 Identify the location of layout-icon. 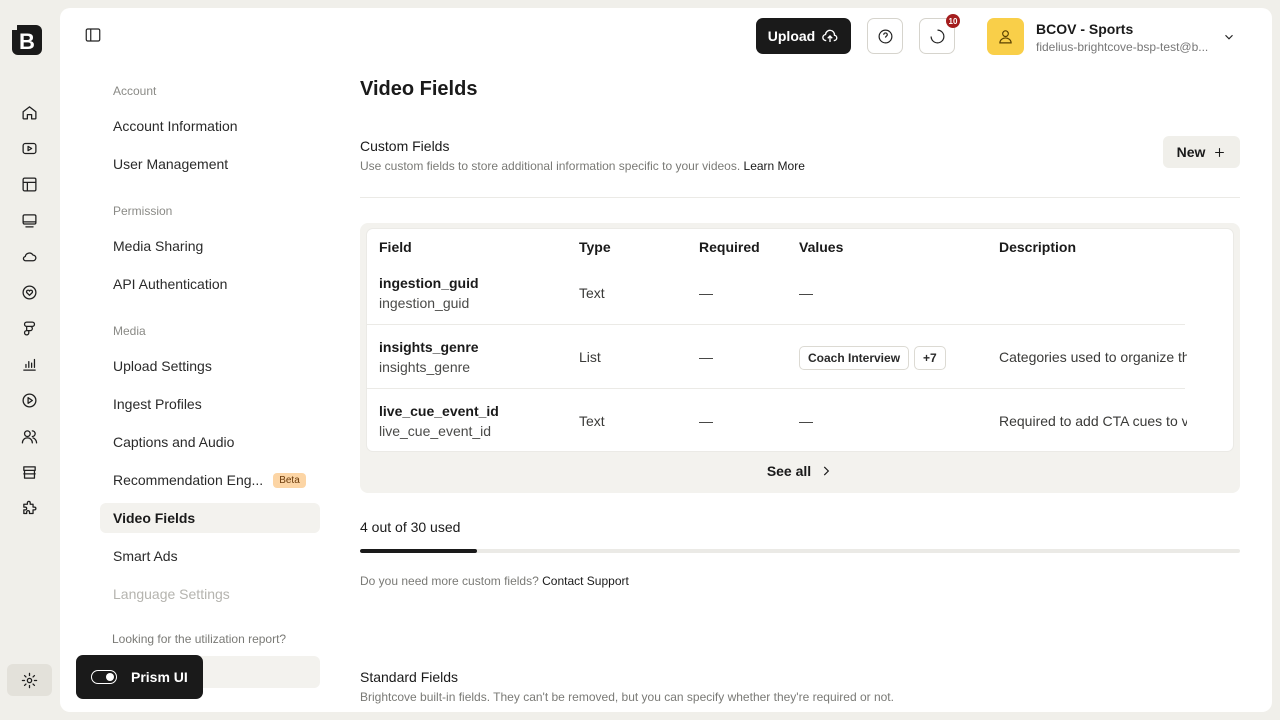
(29, 184).